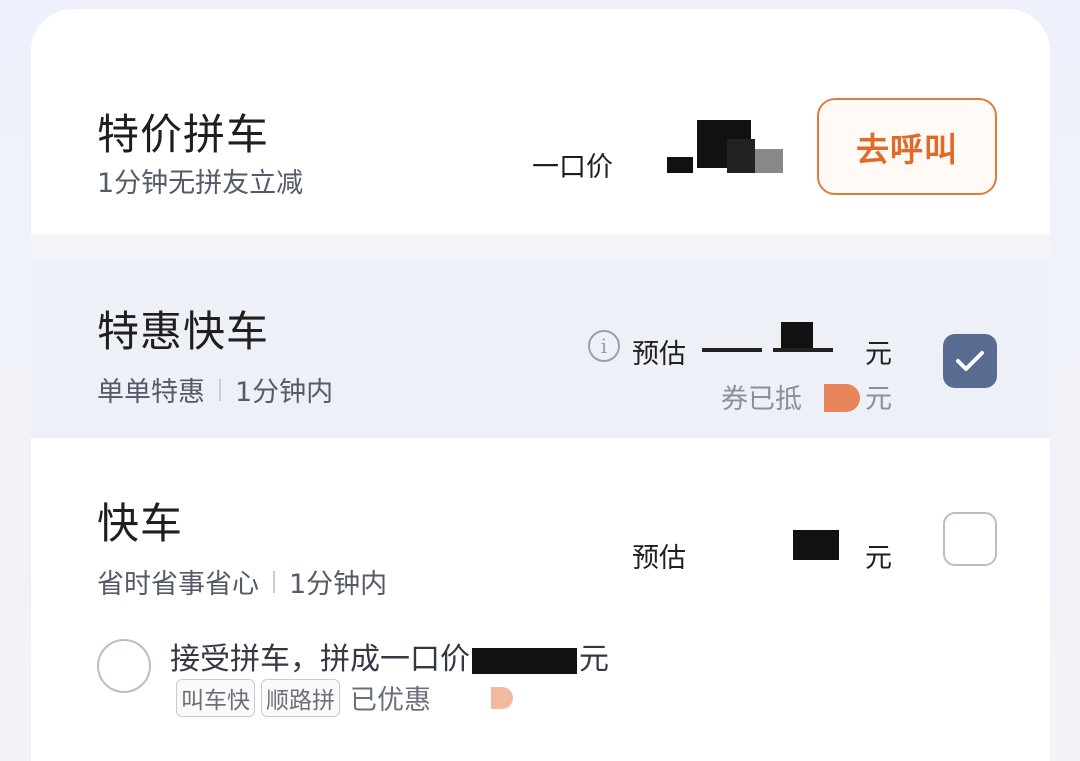  Describe the element at coordinates (300, 697) in the screenshot. I see `pool-tag: 顺路拼` at that location.